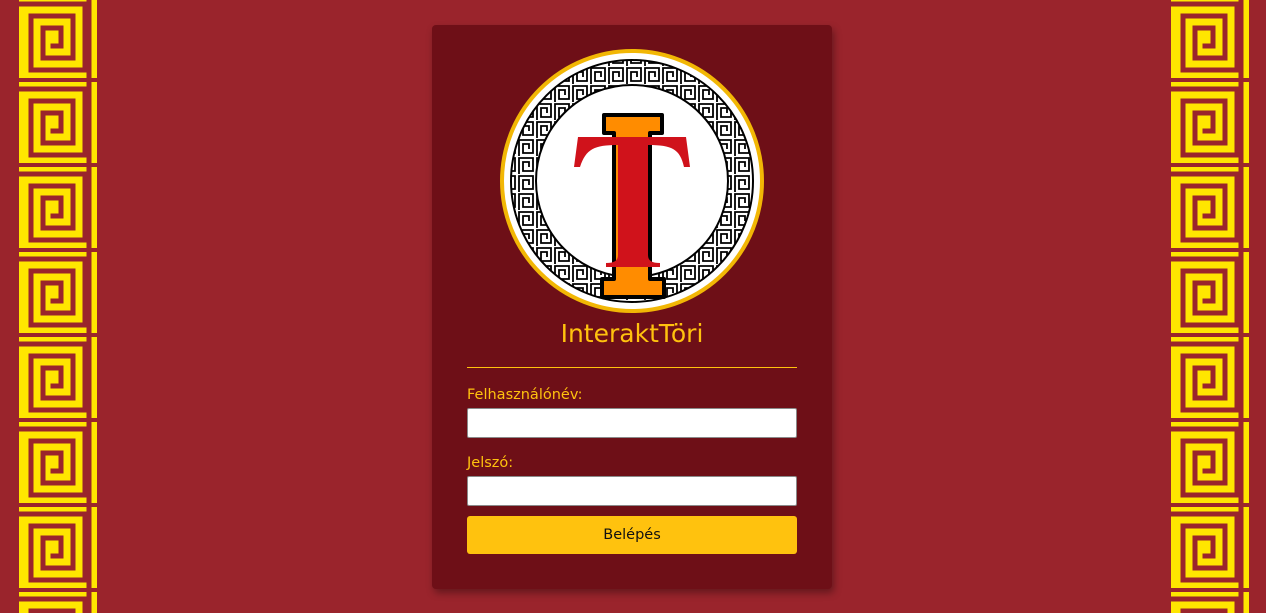 The height and width of the screenshot is (613, 1266). Describe the element at coordinates (632, 181) in the screenshot. I see `interakttori-logo-icon` at that location.